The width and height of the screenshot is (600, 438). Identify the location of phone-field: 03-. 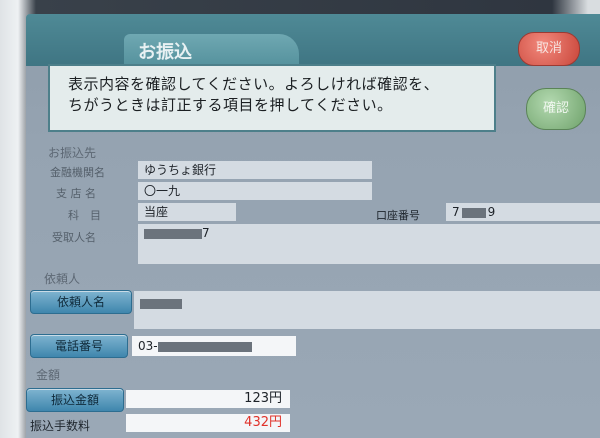
(214, 346).